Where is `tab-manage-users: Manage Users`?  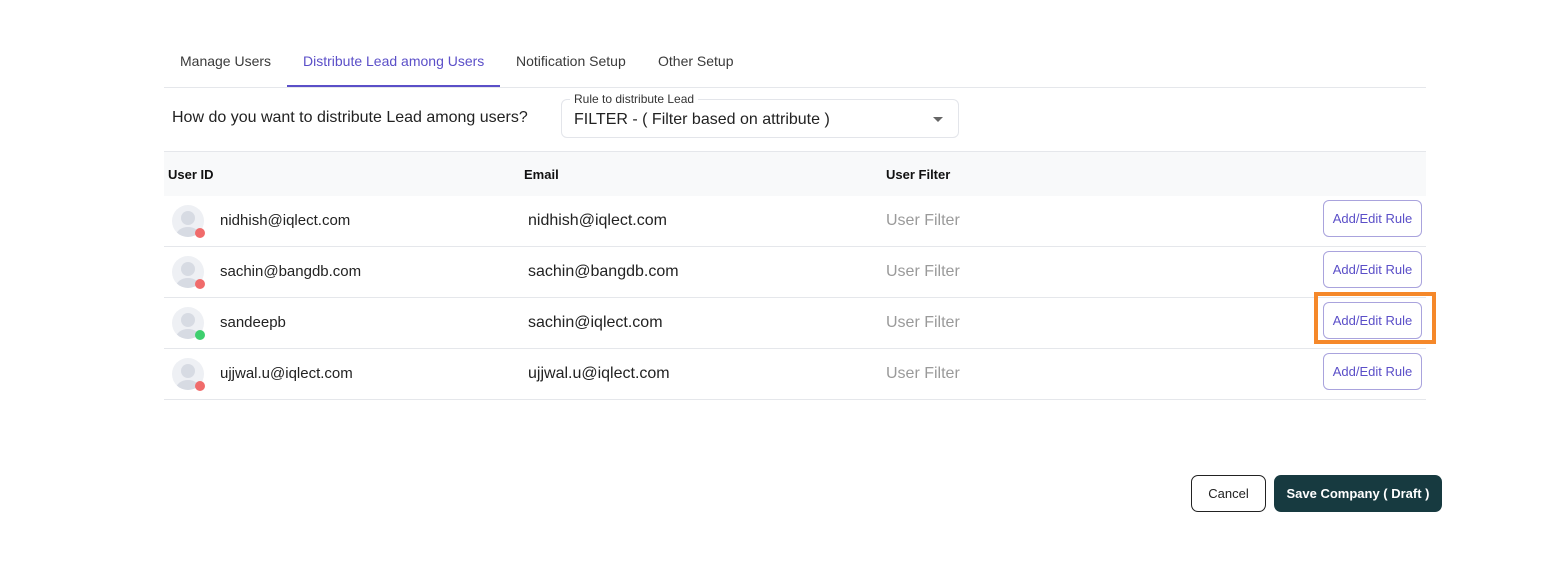
tab-manage-users: Manage Users is located at coordinates (225, 69).